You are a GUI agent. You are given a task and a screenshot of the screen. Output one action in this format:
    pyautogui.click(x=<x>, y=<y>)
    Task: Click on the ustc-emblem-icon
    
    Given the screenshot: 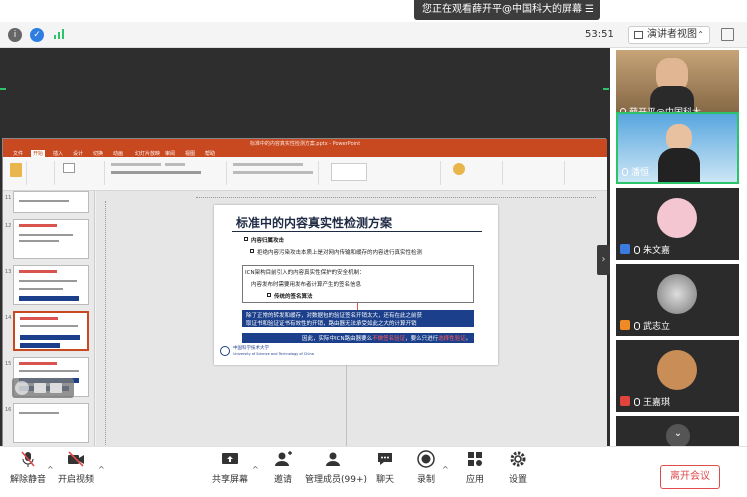 What is the action you would take?
    pyautogui.click(x=225, y=351)
    